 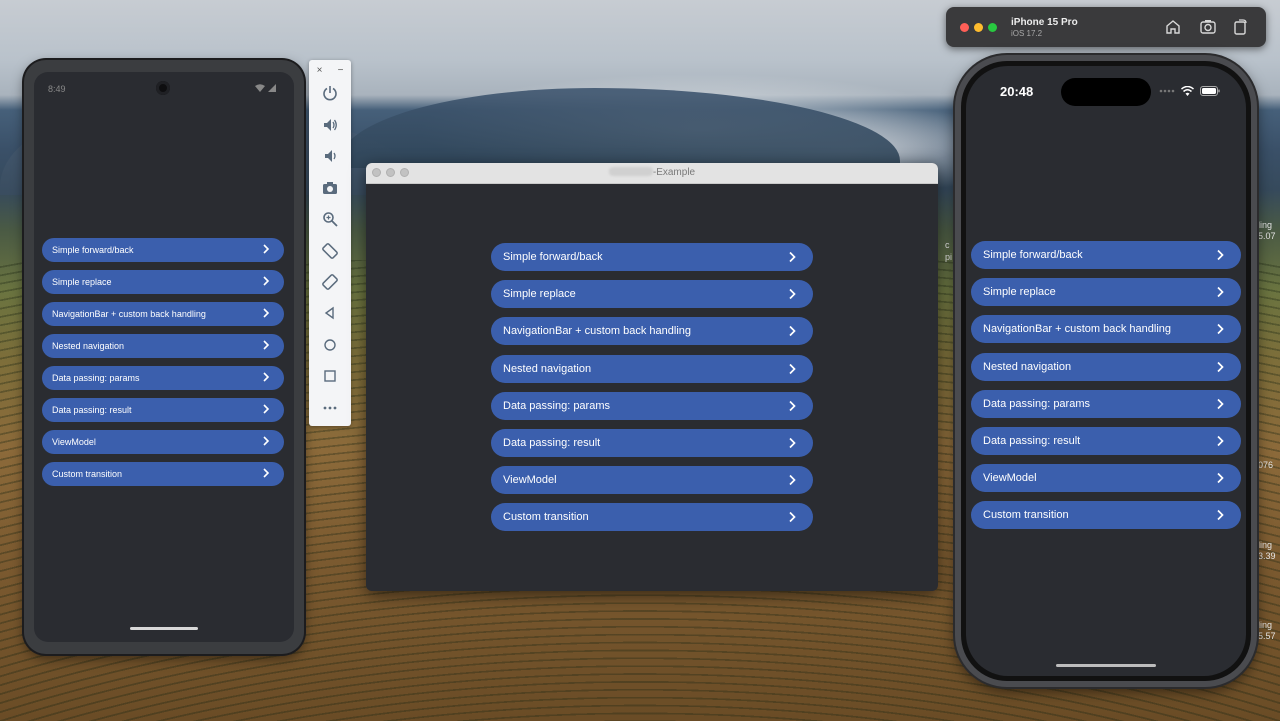 What do you see at coordinates (1106, 403) in the screenshot?
I see `ios-item-data-passing-params: Data passing: params` at bounding box center [1106, 403].